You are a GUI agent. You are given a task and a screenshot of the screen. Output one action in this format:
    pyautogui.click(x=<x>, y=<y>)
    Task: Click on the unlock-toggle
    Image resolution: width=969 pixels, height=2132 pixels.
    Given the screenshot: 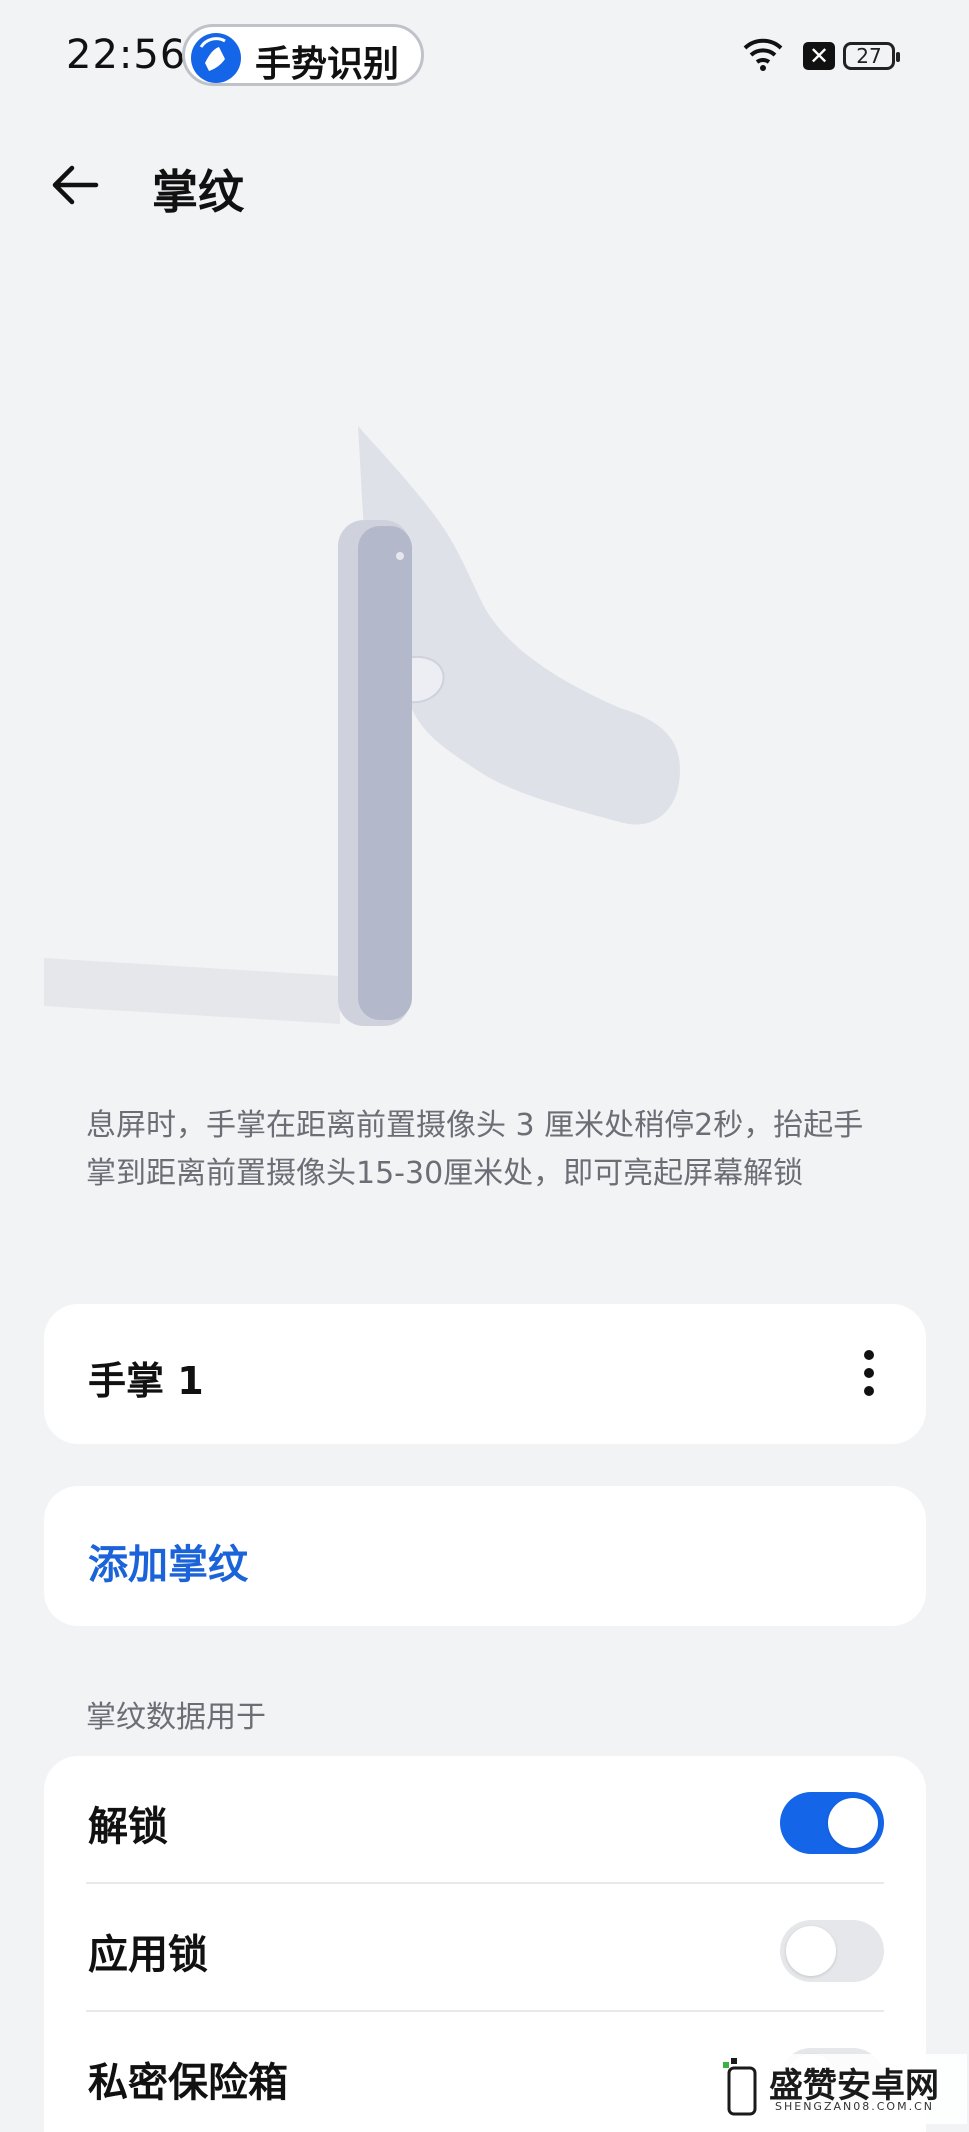 What is the action you would take?
    pyautogui.click(x=832, y=1823)
    